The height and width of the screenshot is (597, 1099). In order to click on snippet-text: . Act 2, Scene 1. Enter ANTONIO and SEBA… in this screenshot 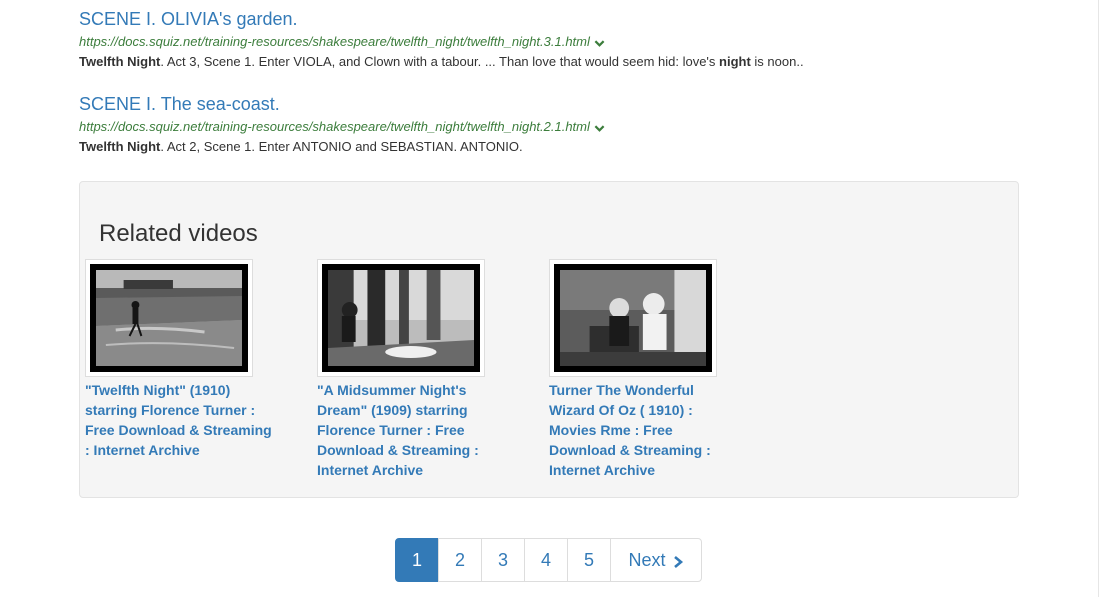, I will do `click(341, 146)`.